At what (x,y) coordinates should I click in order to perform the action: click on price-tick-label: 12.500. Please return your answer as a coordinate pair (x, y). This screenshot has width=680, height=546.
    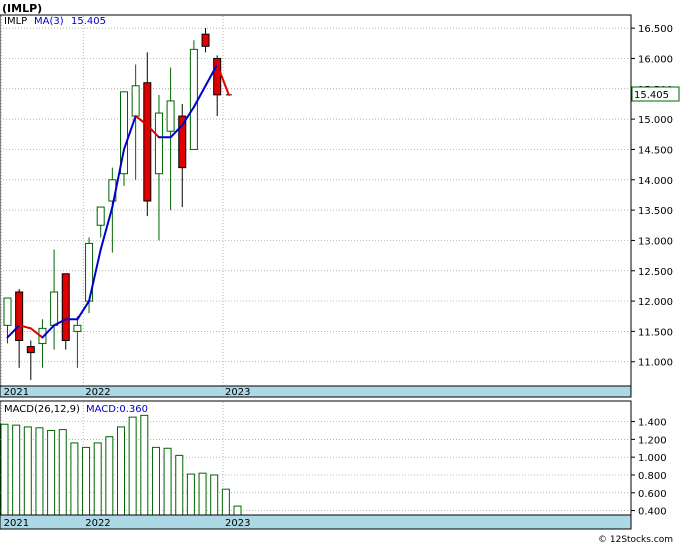
    Looking at the image, I should click on (655, 272).